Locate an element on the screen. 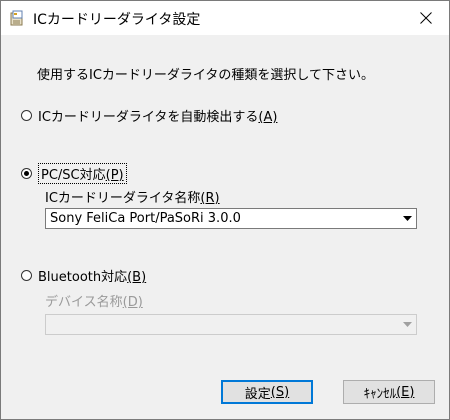  cancel-button: ｷｬﾝｾﾙ (E) is located at coordinates (389, 392).